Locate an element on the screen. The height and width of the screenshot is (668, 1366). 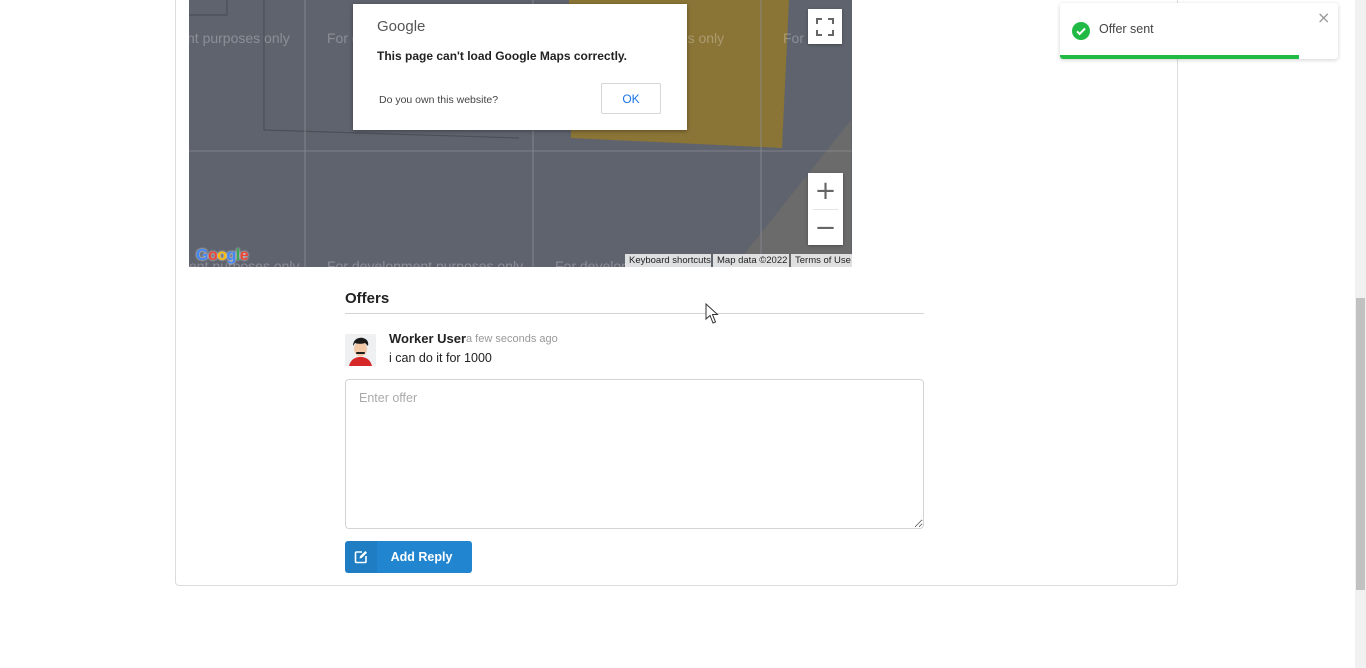
maps-dialog-brand: Google is located at coordinates (401, 26).